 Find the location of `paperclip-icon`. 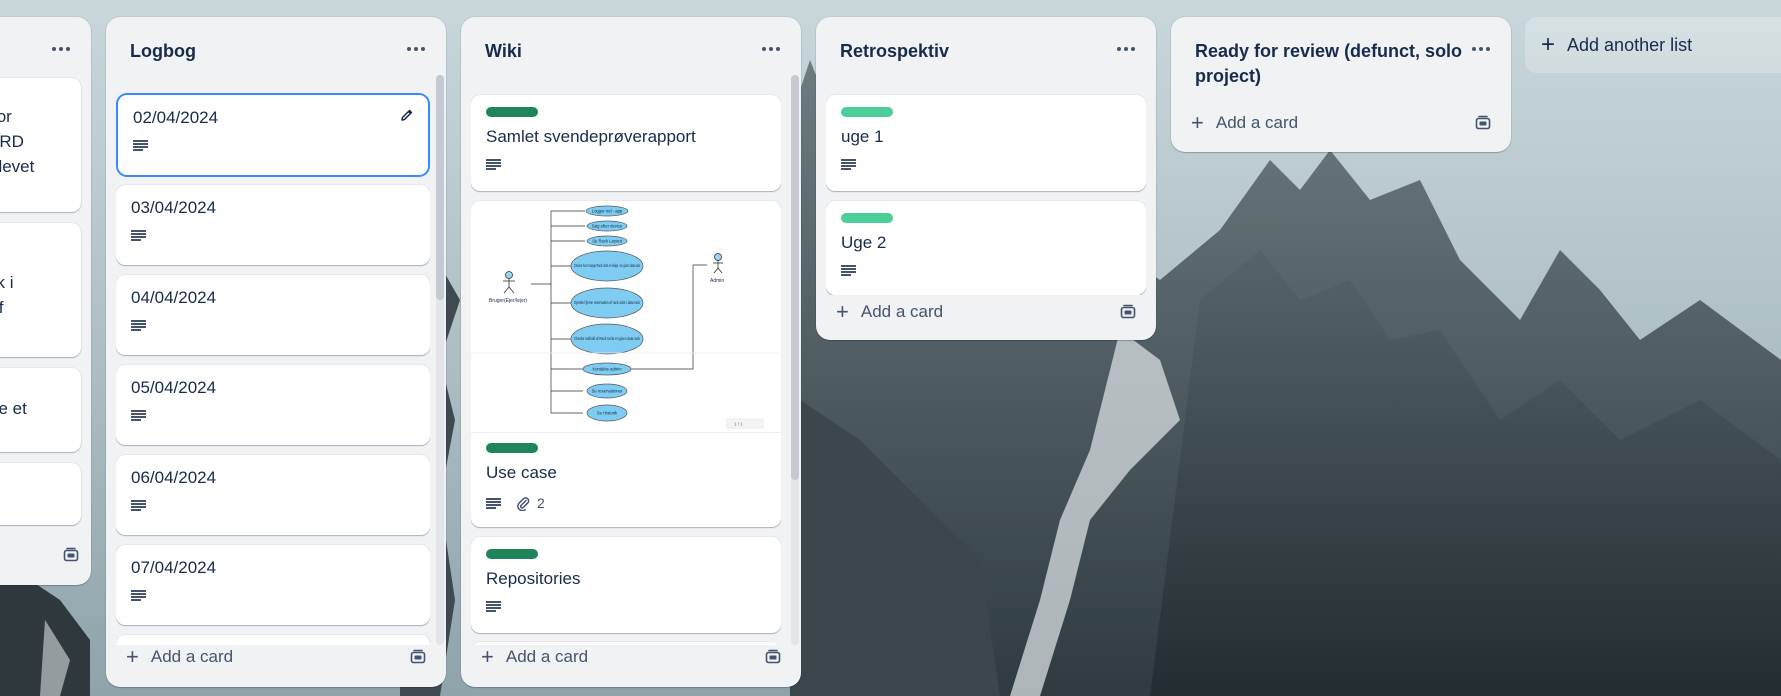

paperclip-icon is located at coordinates (523, 504).